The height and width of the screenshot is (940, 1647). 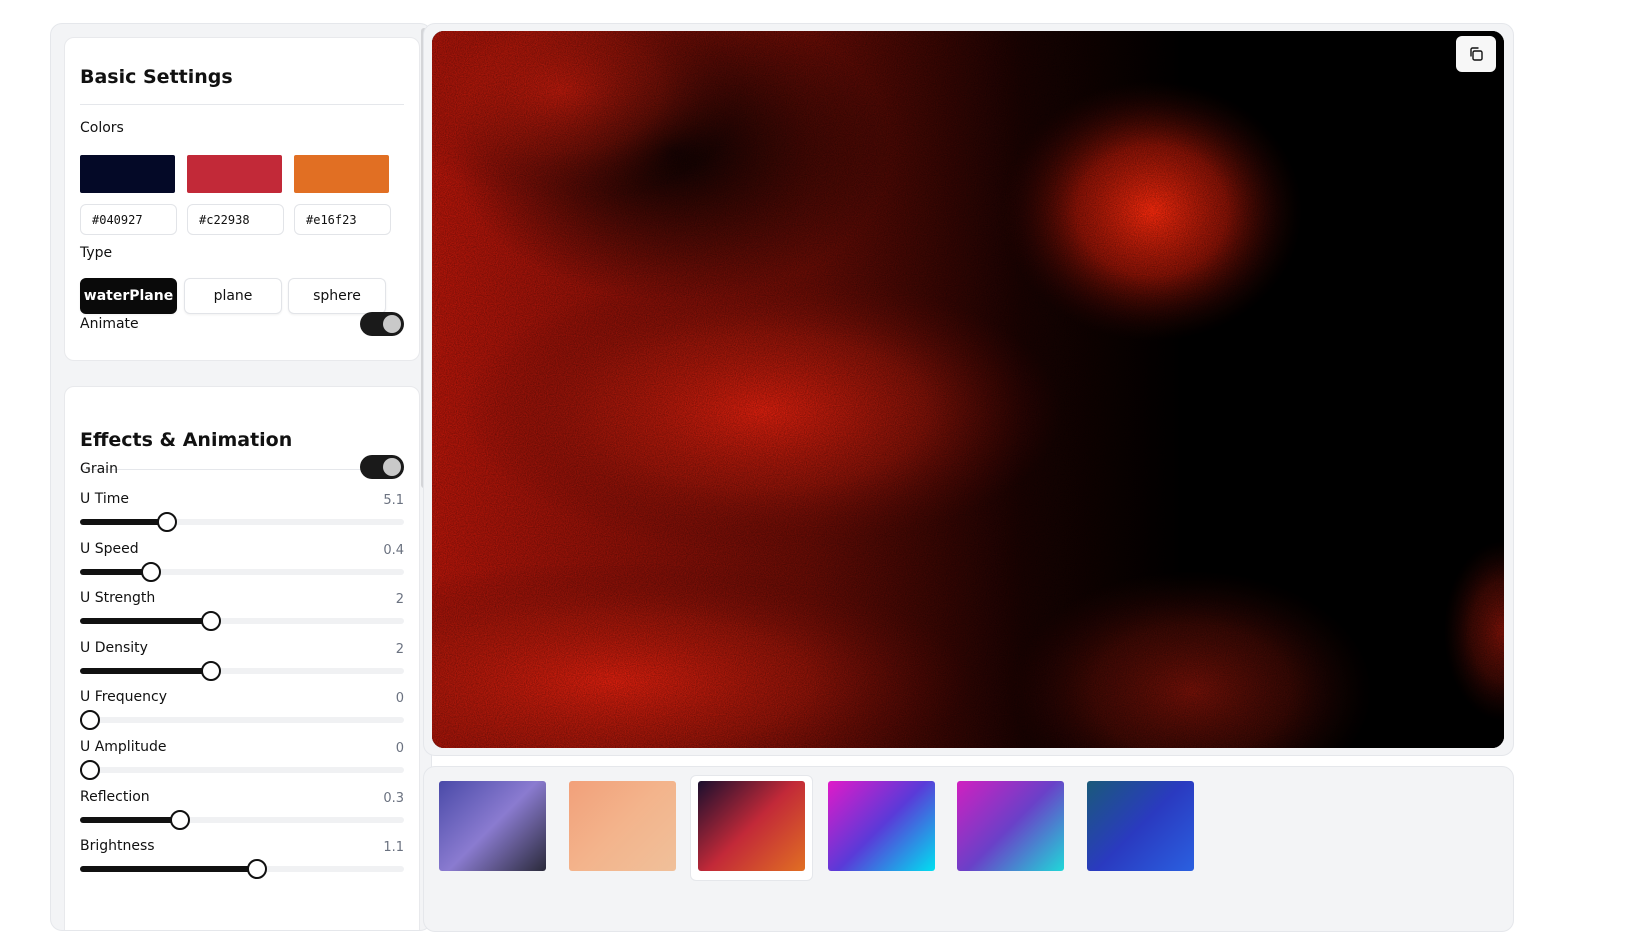 I want to click on grain-toggle, so click(x=382, y=467).